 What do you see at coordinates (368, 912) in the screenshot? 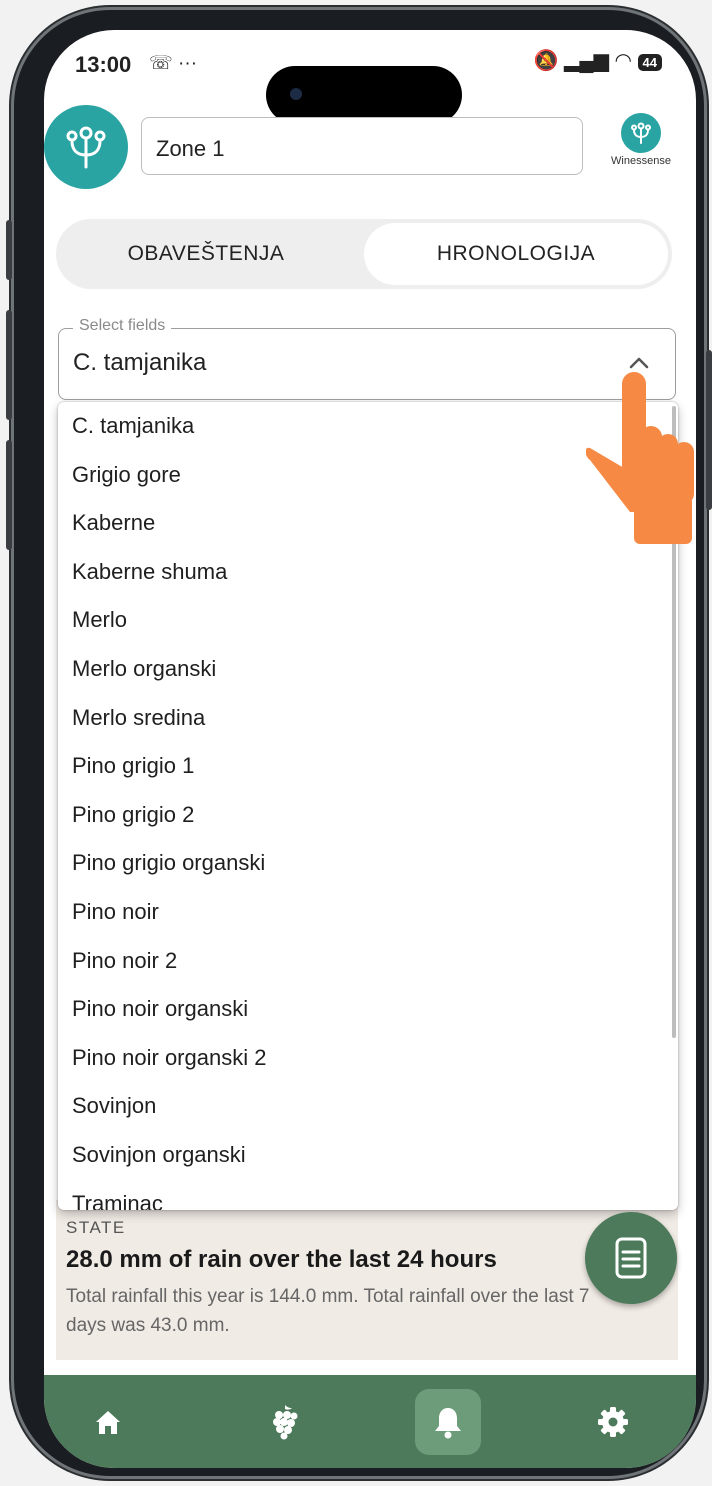
I see `dropdown-option: Pino noir` at bounding box center [368, 912].